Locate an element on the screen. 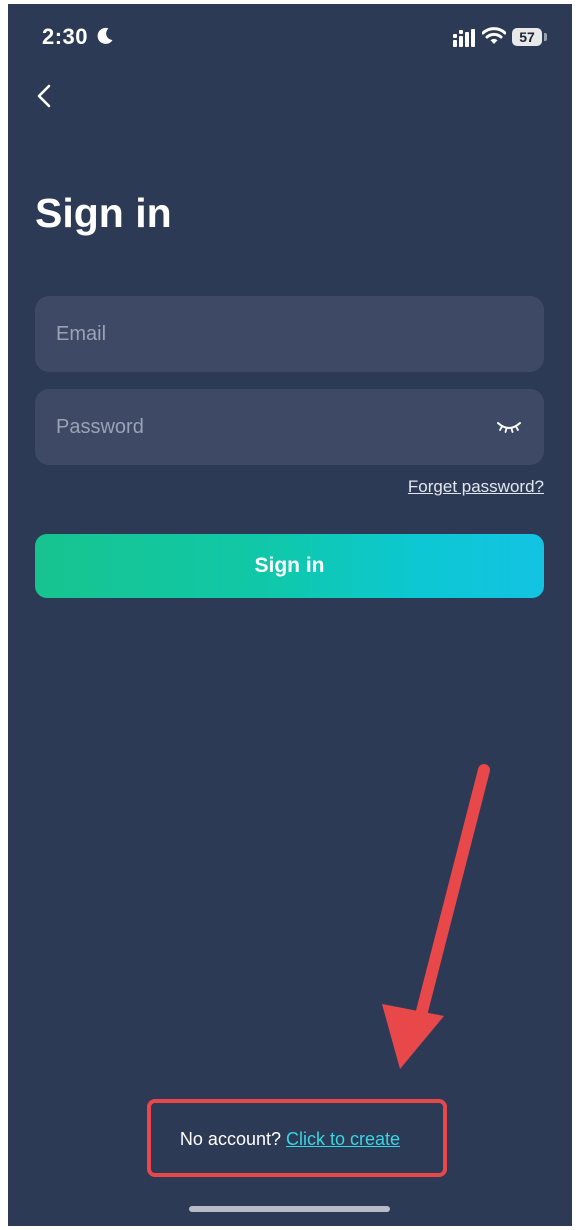 This screenshot has height=1230, width=580. forgot-password-link: Forget password? is located at coordinates (476, 487).